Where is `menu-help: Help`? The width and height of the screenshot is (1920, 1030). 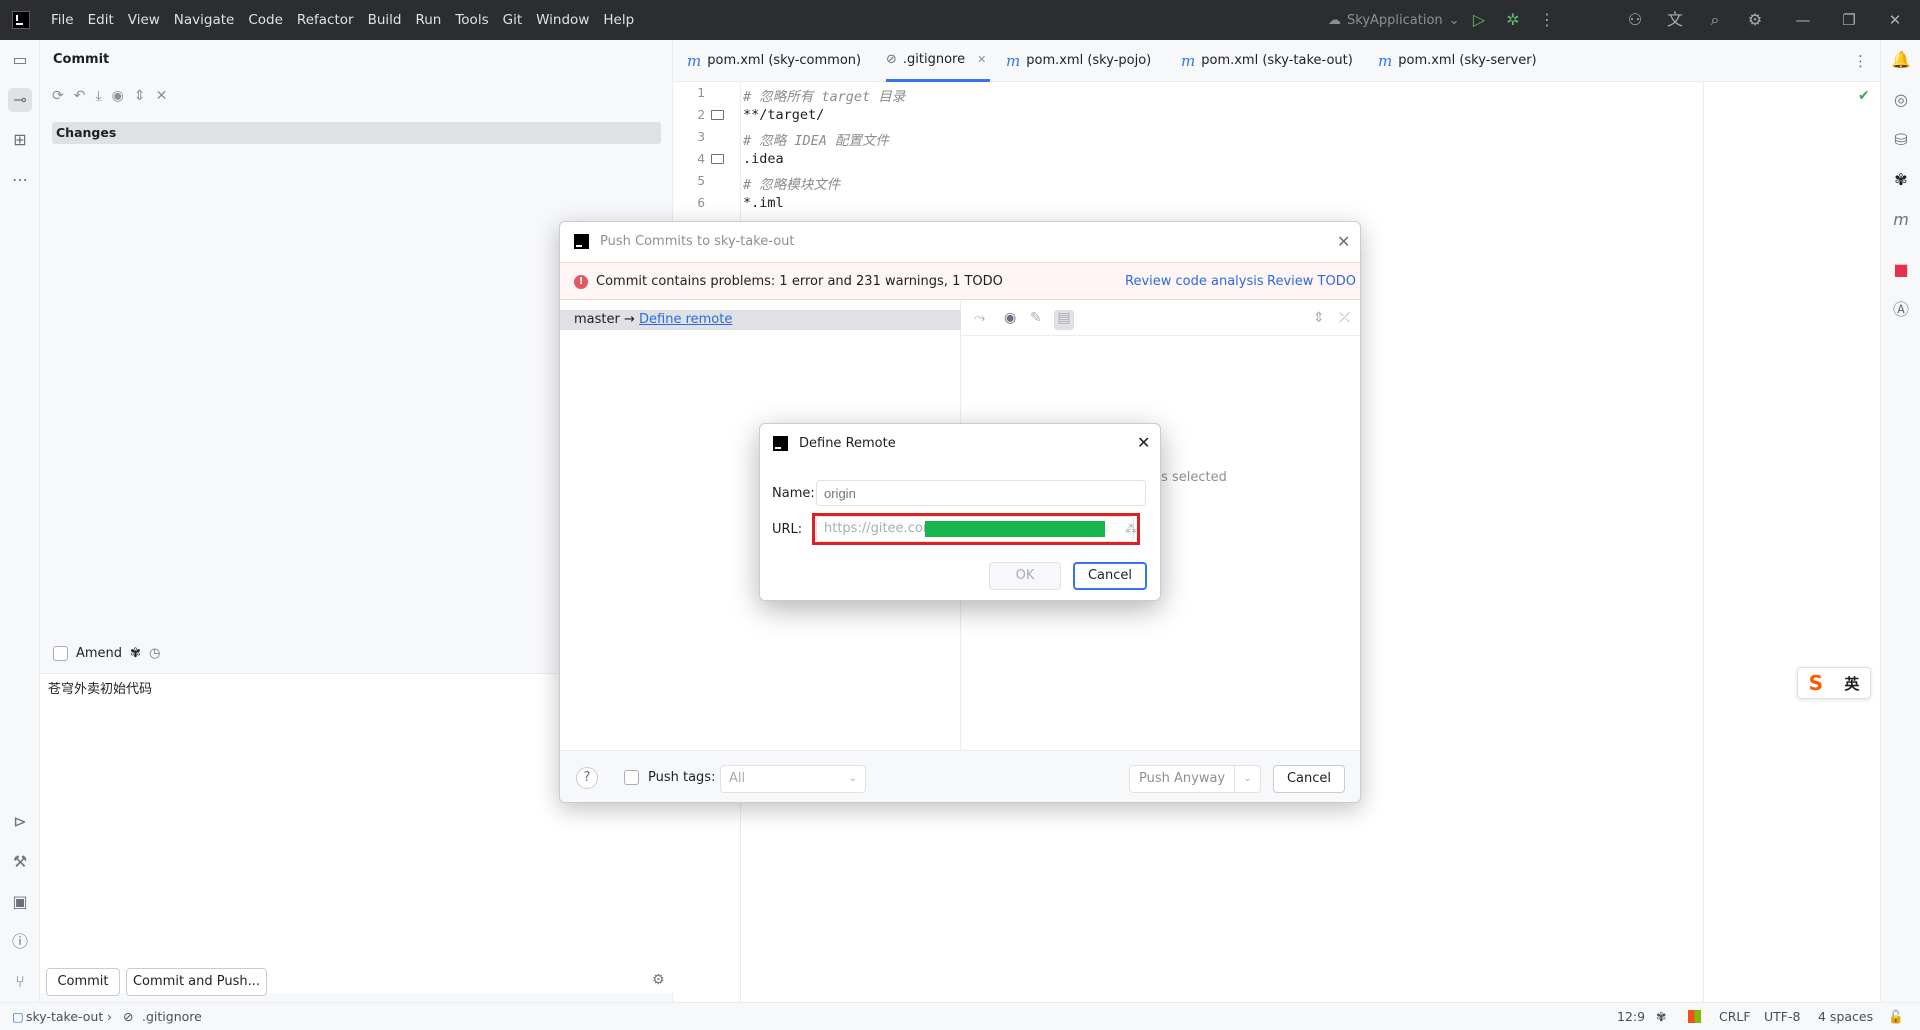
menu-help: Help is located at coordinates (618, 20).